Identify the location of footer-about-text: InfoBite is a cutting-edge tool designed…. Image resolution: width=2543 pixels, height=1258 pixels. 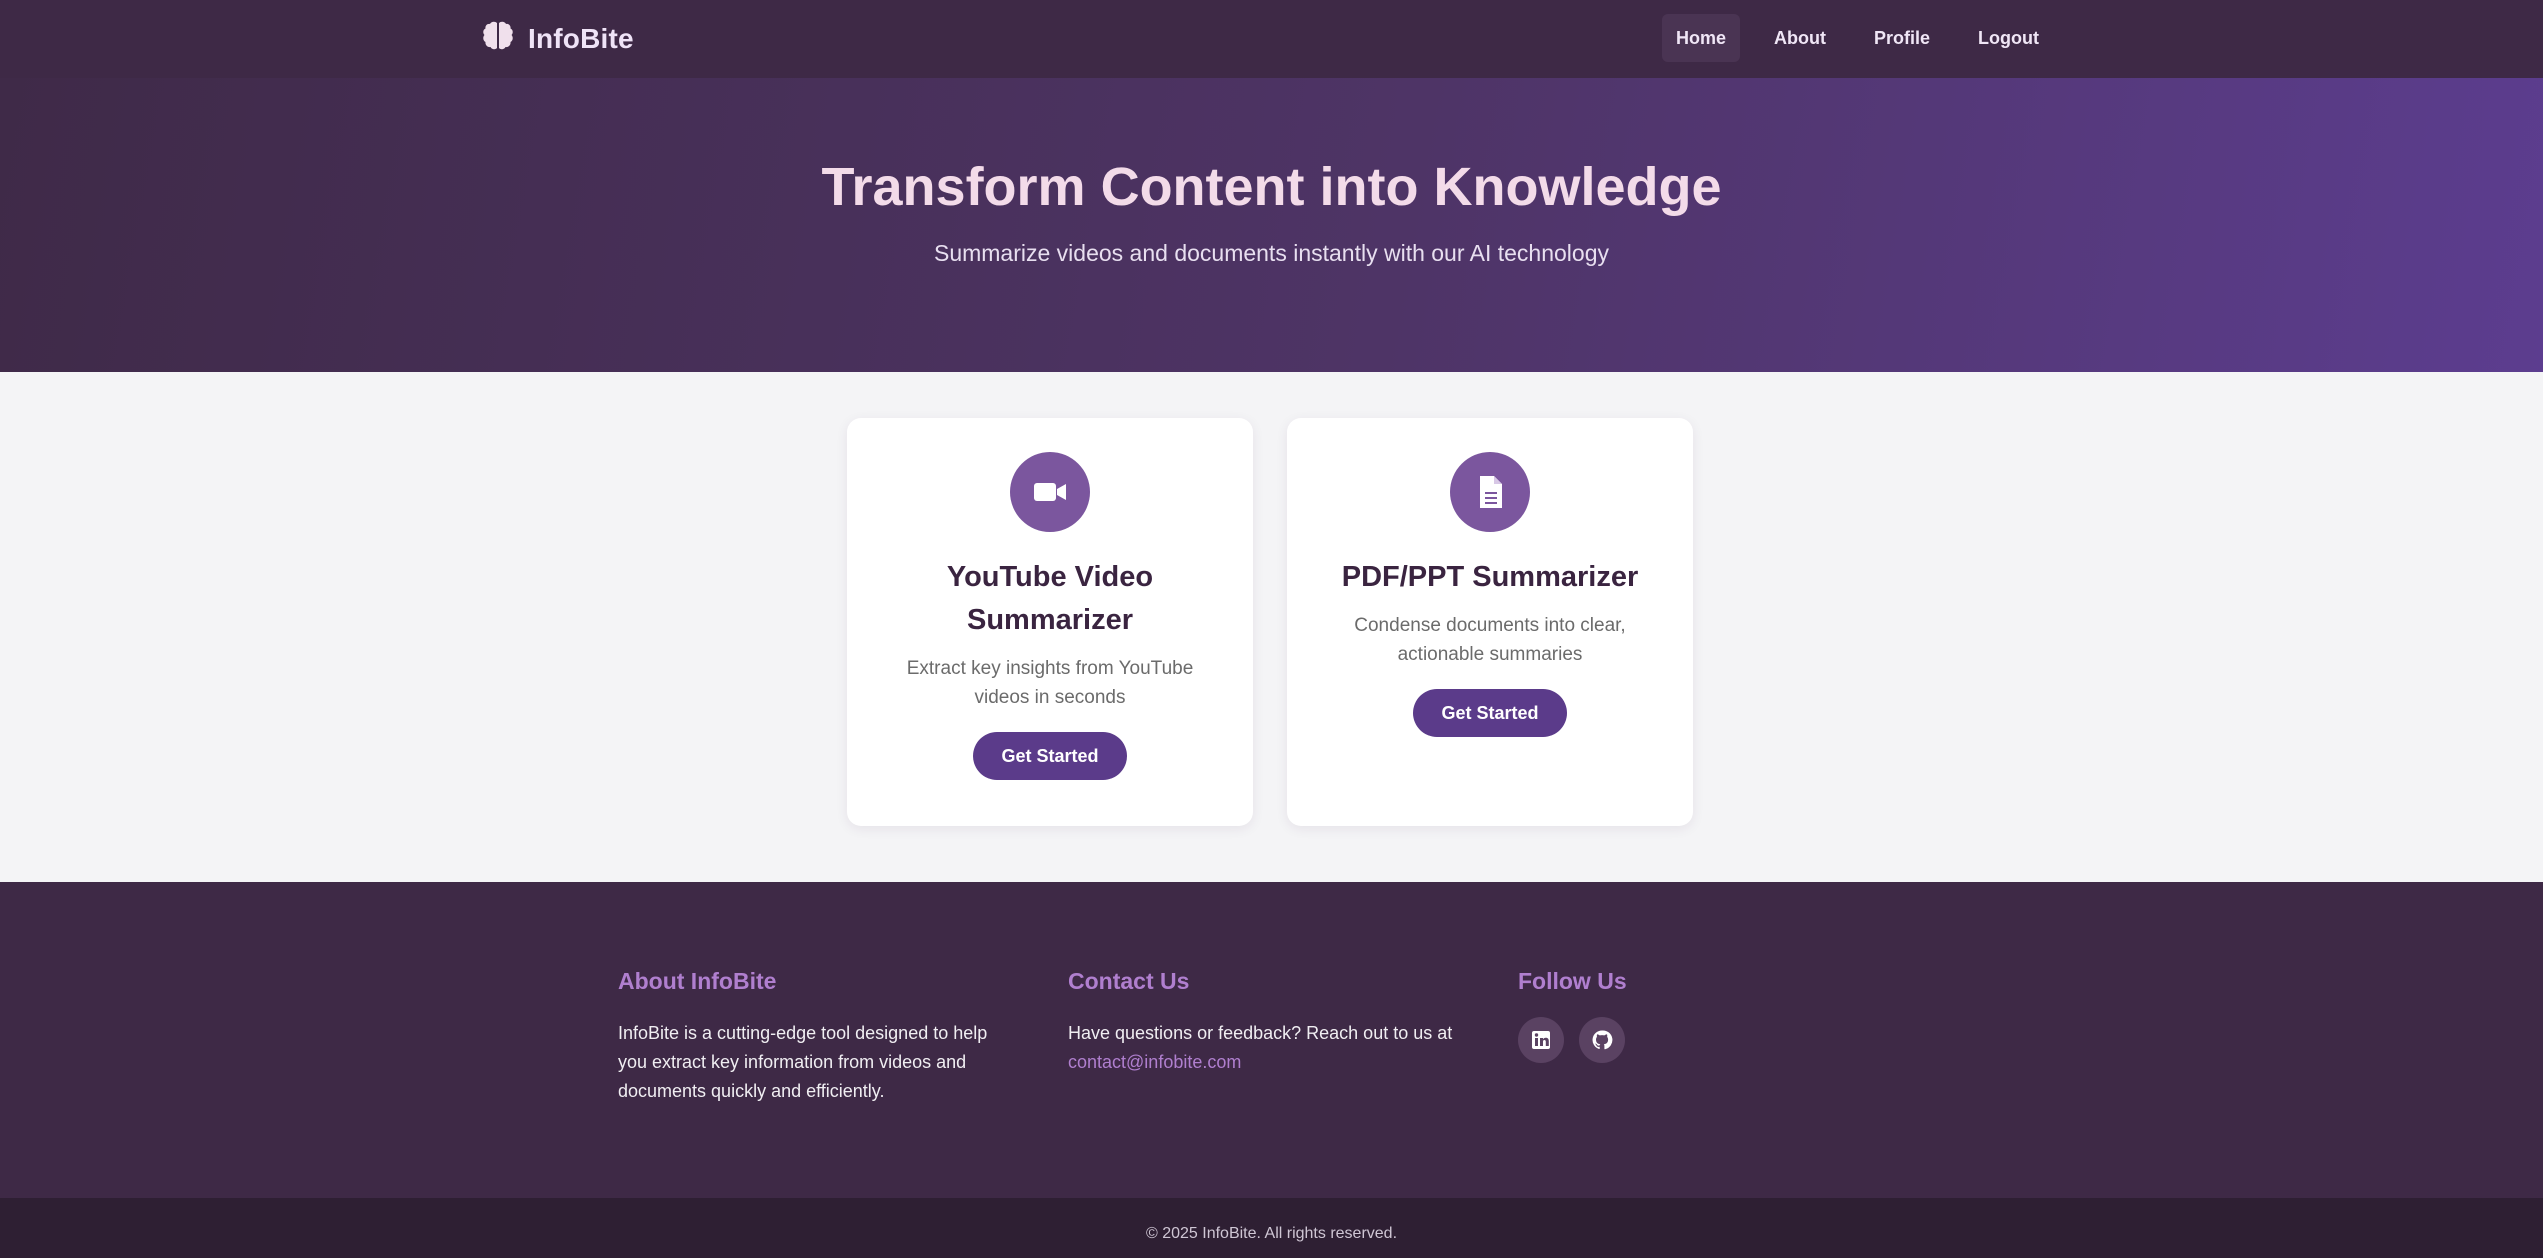
(803, 1062).